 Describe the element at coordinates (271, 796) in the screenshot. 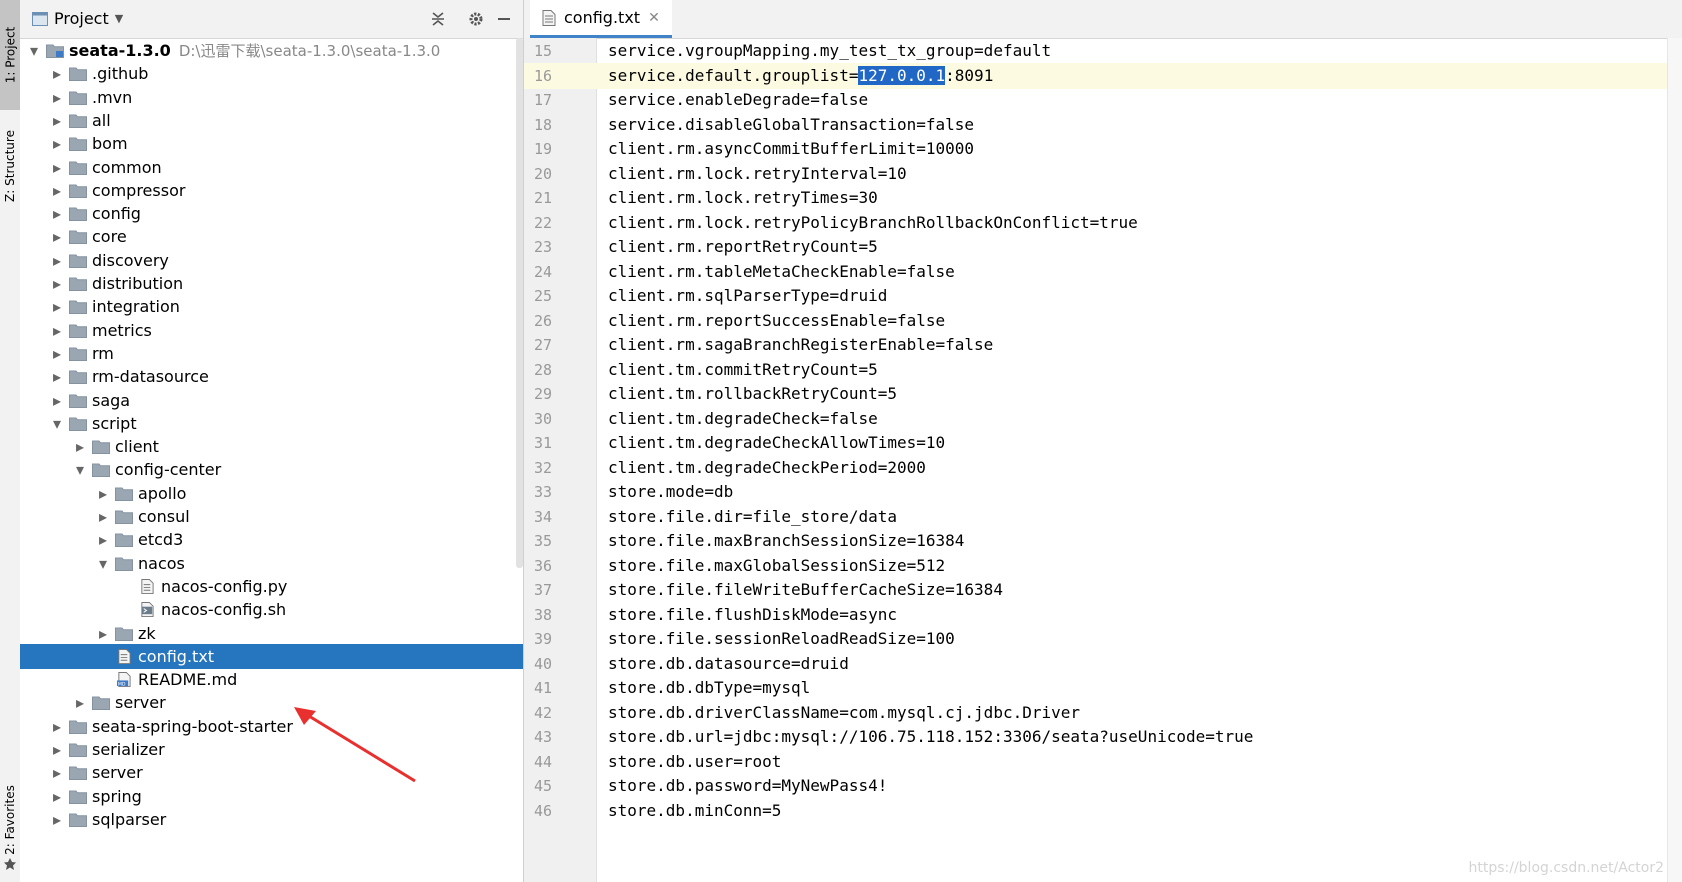

I see `tree-item: ▸ spring` at that location.